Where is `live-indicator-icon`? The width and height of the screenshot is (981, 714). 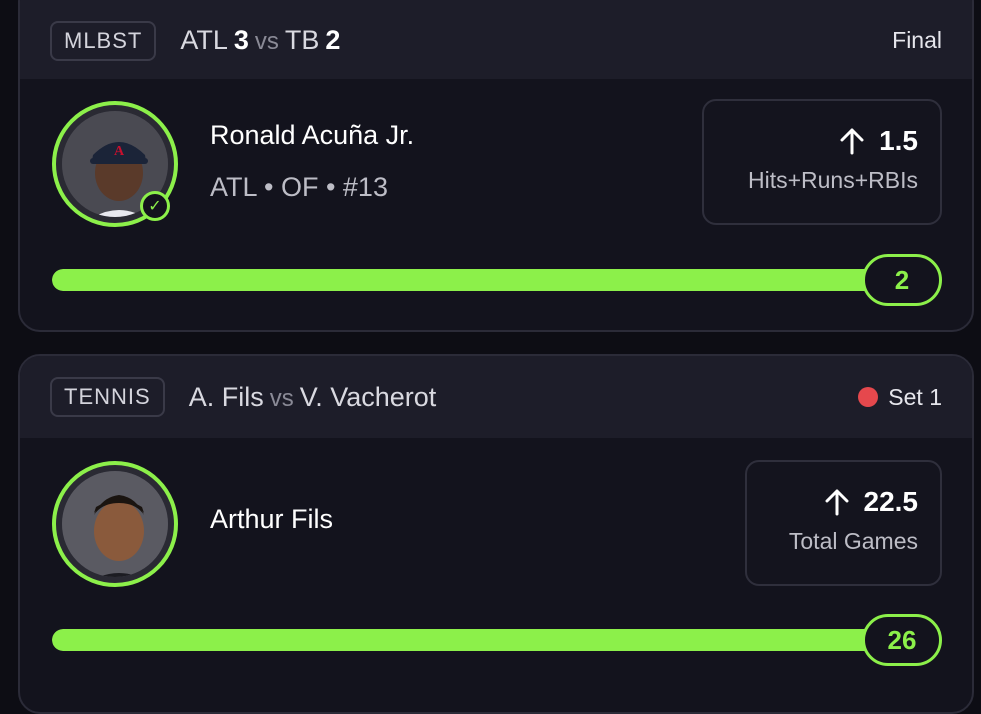
live-indicator-icon is located at coordinates (868, 397).